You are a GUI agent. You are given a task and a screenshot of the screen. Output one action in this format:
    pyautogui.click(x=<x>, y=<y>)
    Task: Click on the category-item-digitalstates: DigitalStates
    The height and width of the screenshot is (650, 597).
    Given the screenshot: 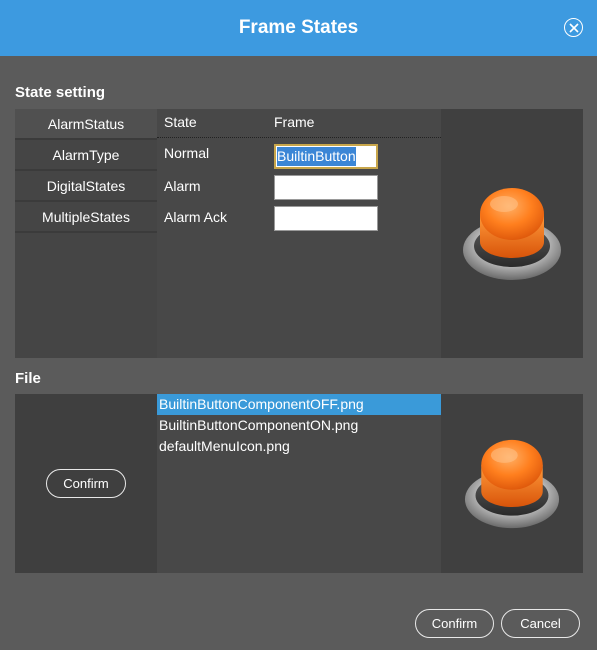 What is the action you would take?
    pyautogui.click(x=86, y=186)
    